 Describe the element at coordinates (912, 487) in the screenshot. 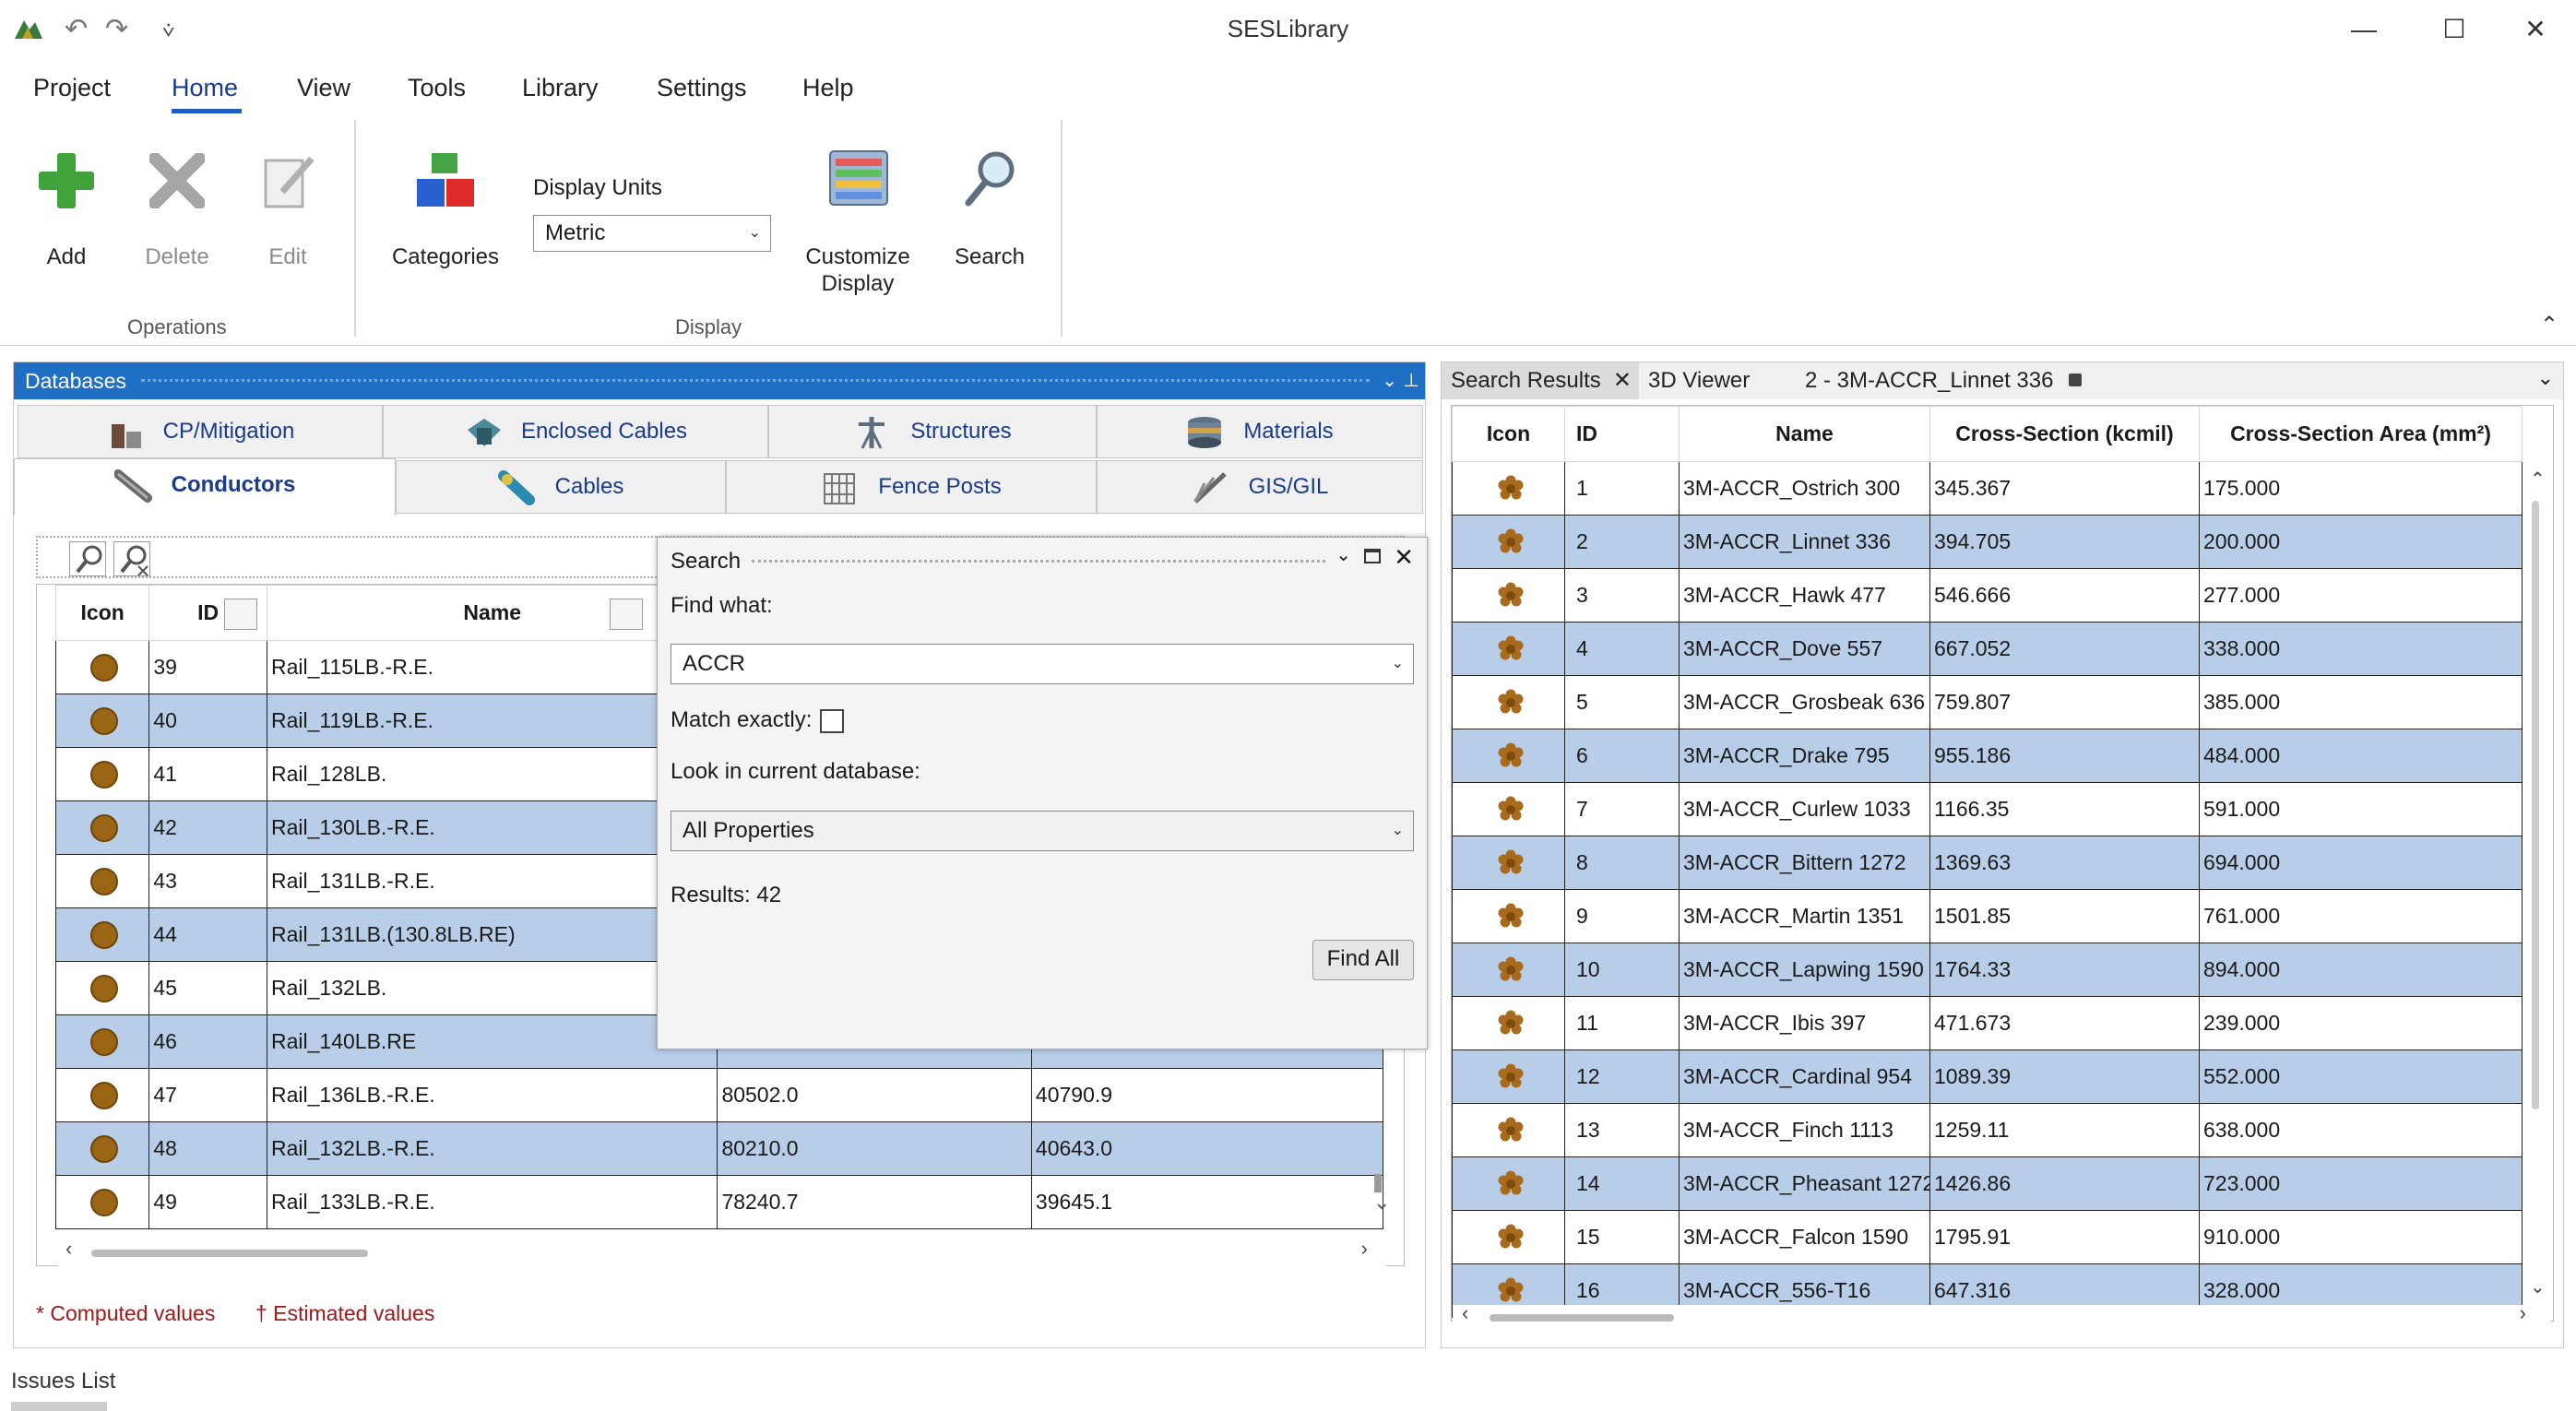

I see `tab-fence-posts: Fence Posts` at that location.